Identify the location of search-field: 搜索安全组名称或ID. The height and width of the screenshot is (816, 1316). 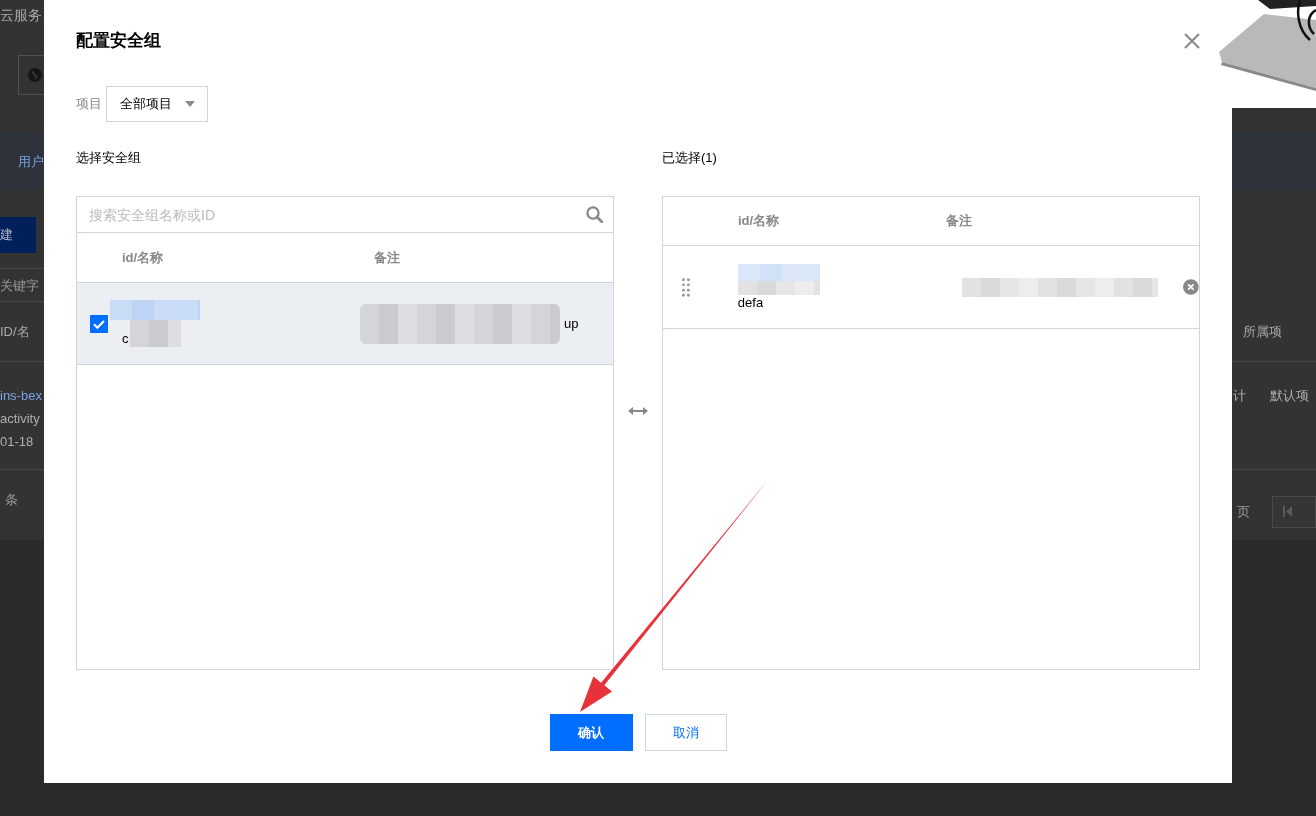
(331, 214).